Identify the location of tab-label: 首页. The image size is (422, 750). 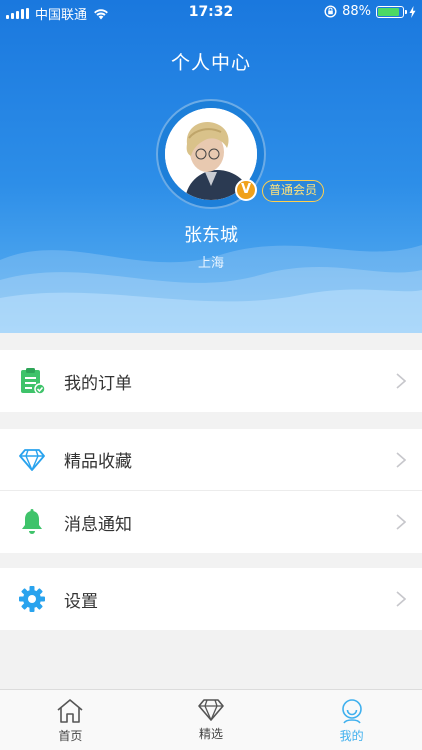
(70, 736).